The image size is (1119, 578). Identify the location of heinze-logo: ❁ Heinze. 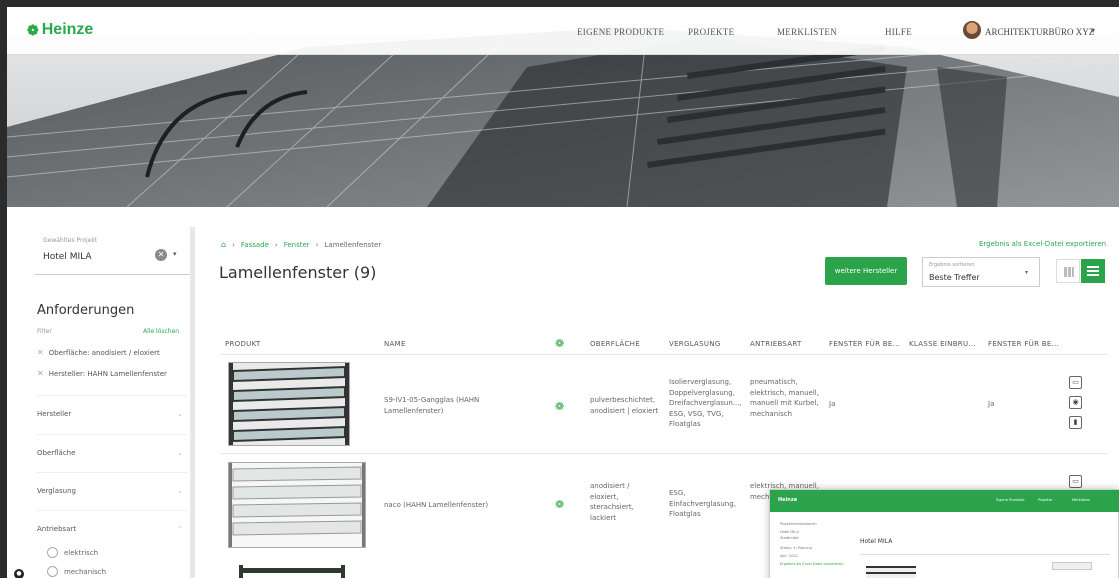
(60, 30).